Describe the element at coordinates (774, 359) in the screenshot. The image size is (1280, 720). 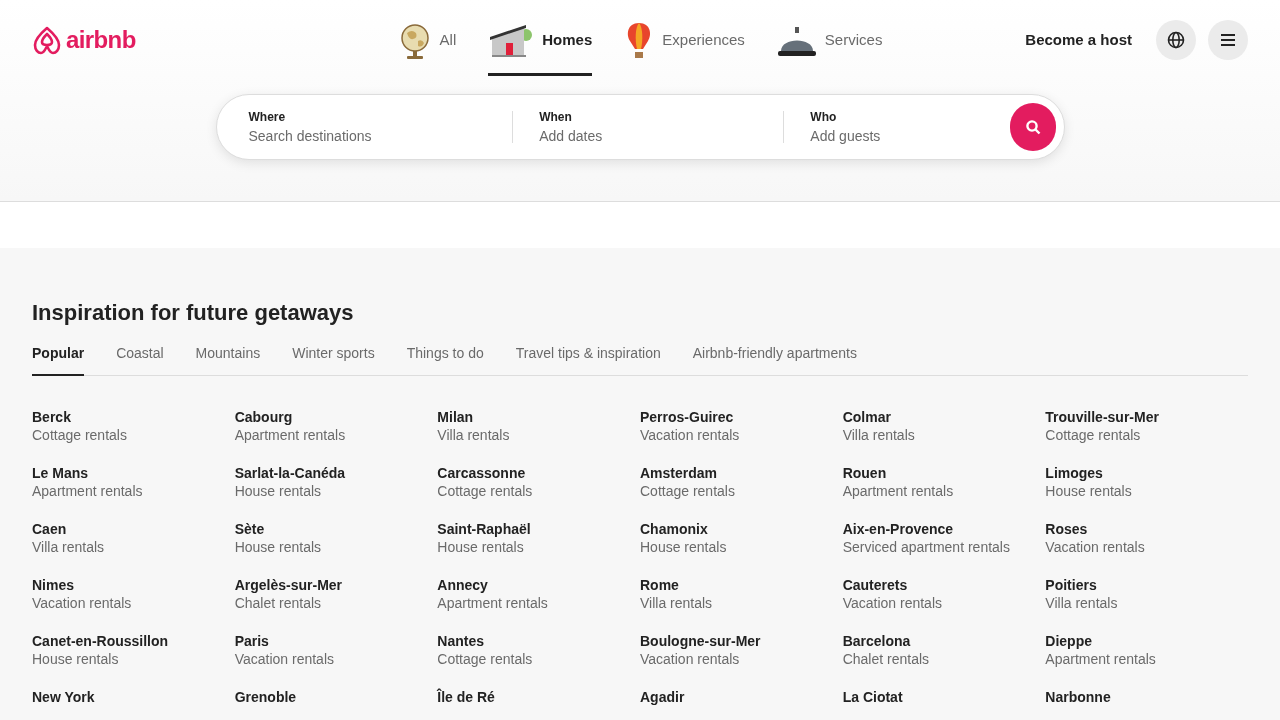
I see `inspiration-tab: Airbnb-friendly apartments` at that location.